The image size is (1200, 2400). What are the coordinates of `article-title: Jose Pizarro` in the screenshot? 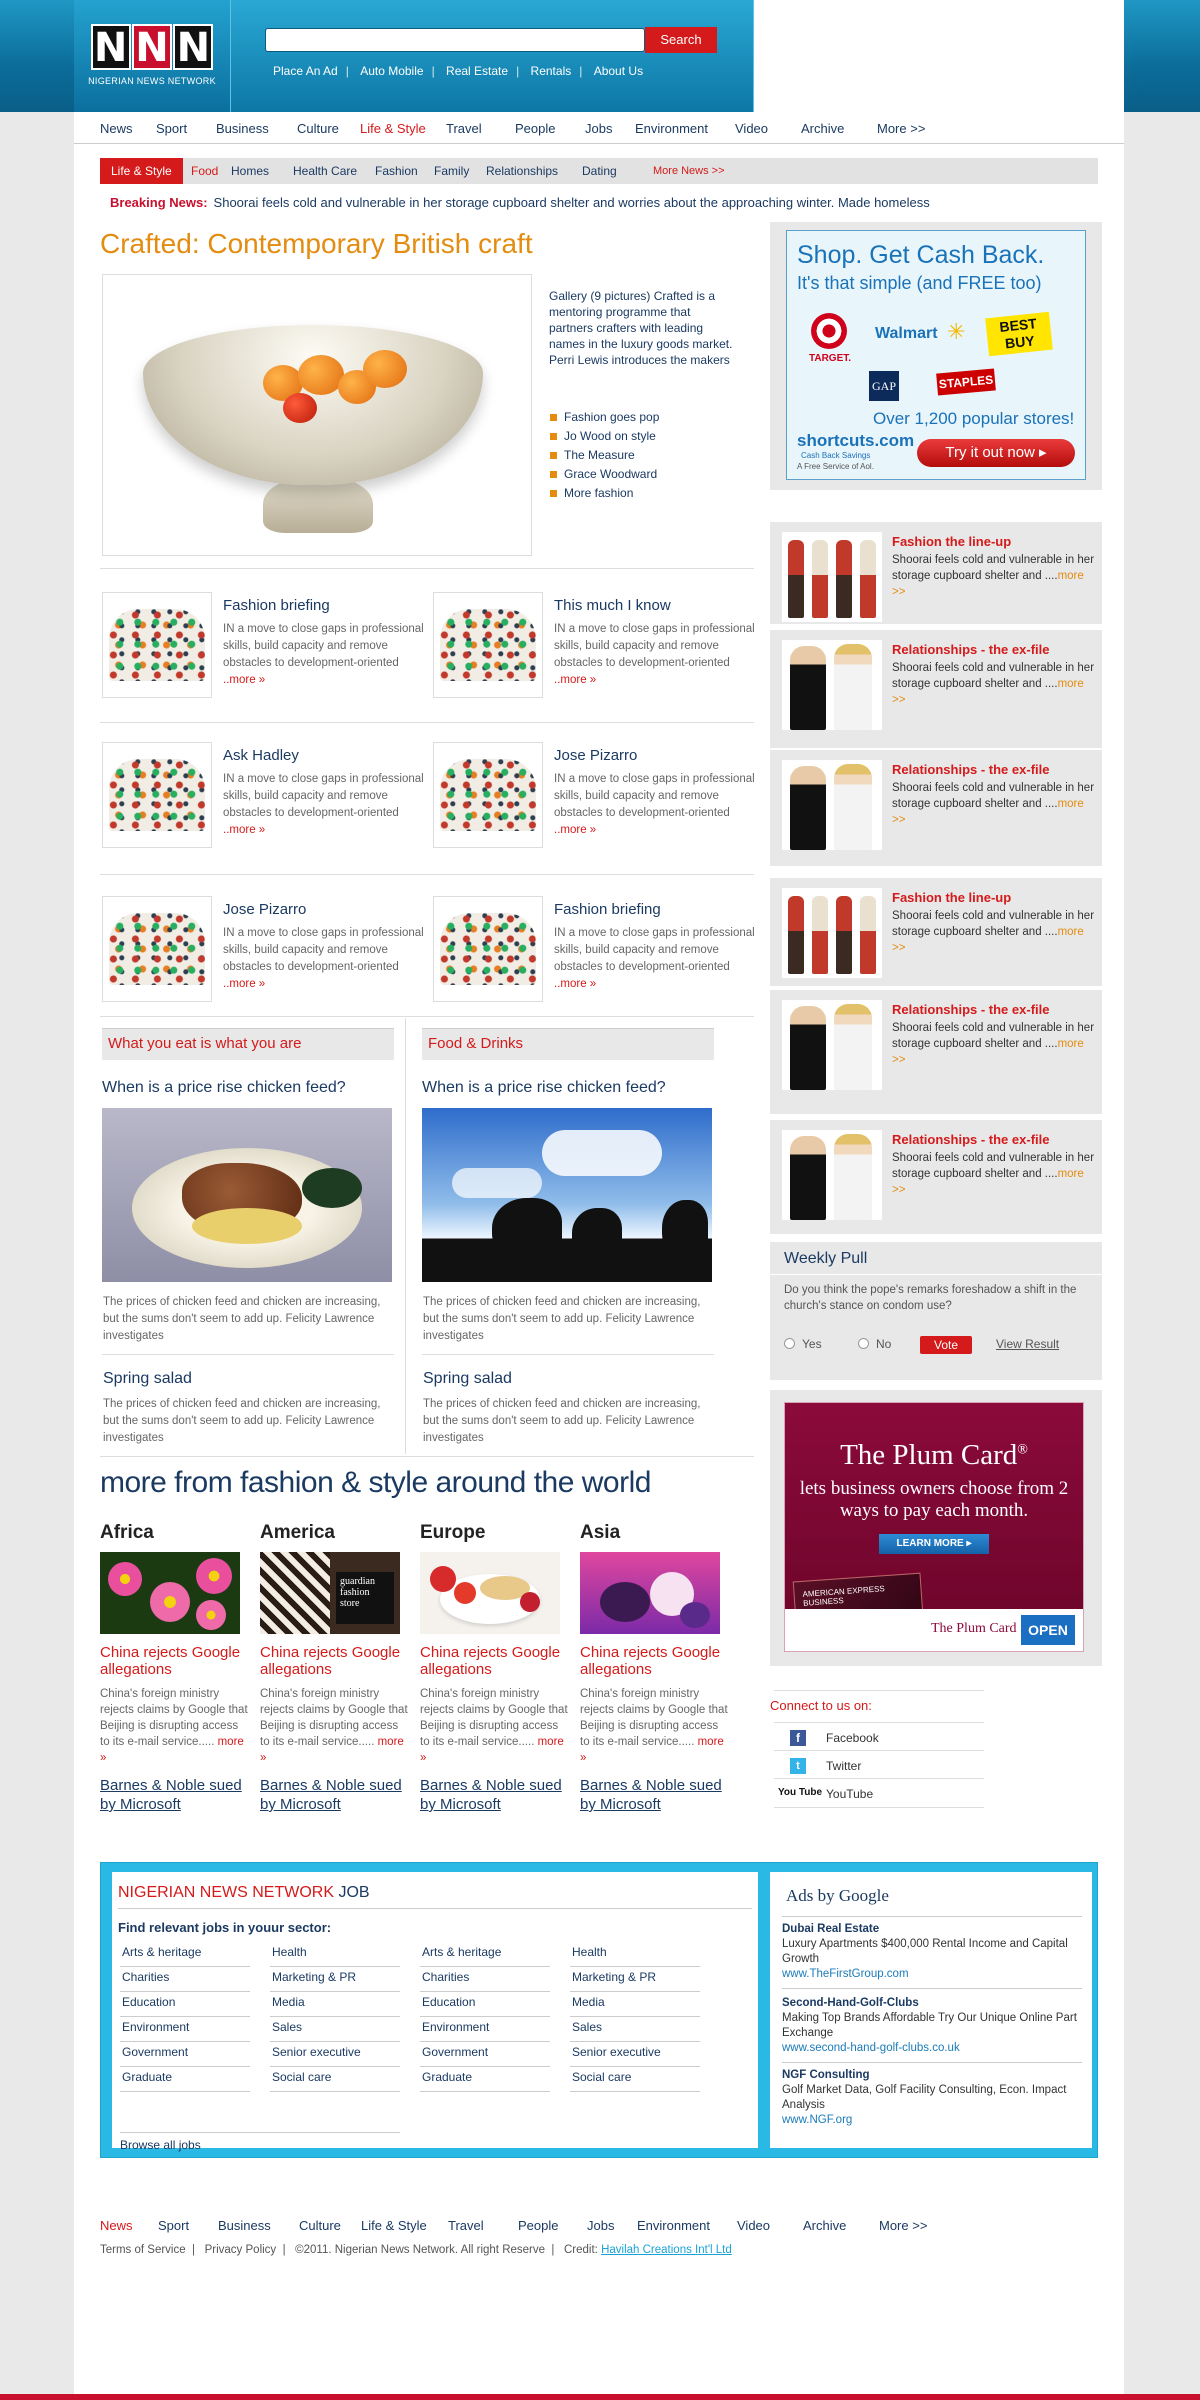 It's located at (264, 909).